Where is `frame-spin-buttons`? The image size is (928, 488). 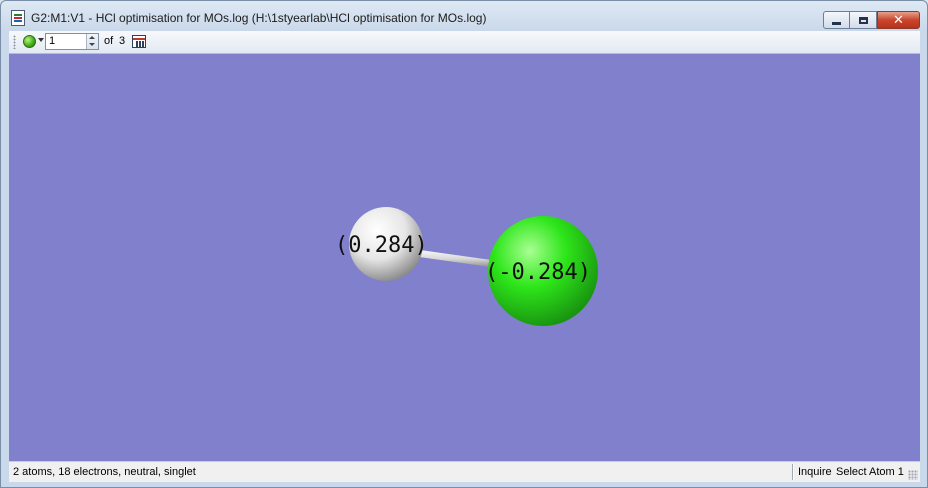
frame-spin-buttons is located at coordinates (92, 41).